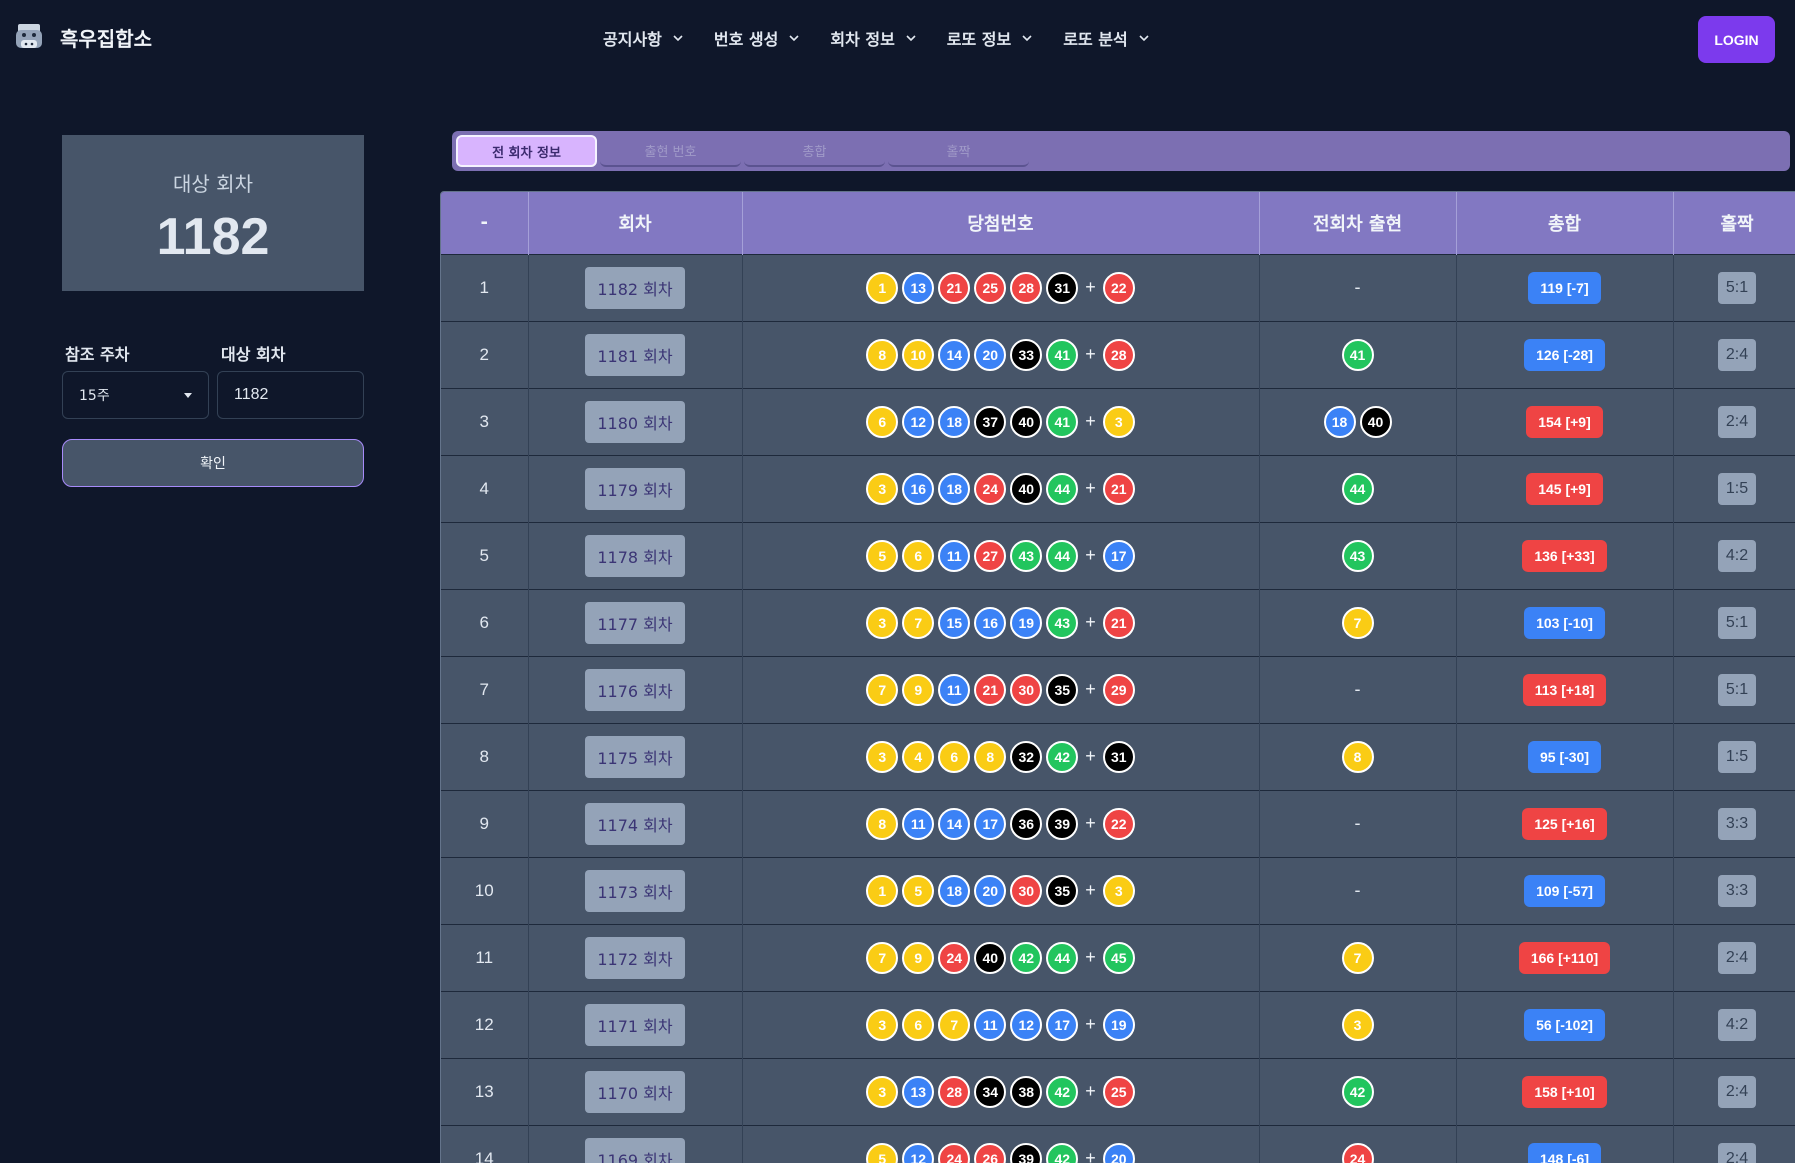  What do you see at coordinates (990, 1024) in the screenshot?
I see `number-ball: 11` at bounding box center [990, 1024].